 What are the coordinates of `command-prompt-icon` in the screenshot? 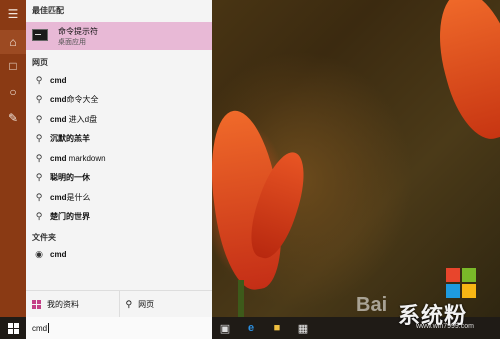 It's located at (40, 35).